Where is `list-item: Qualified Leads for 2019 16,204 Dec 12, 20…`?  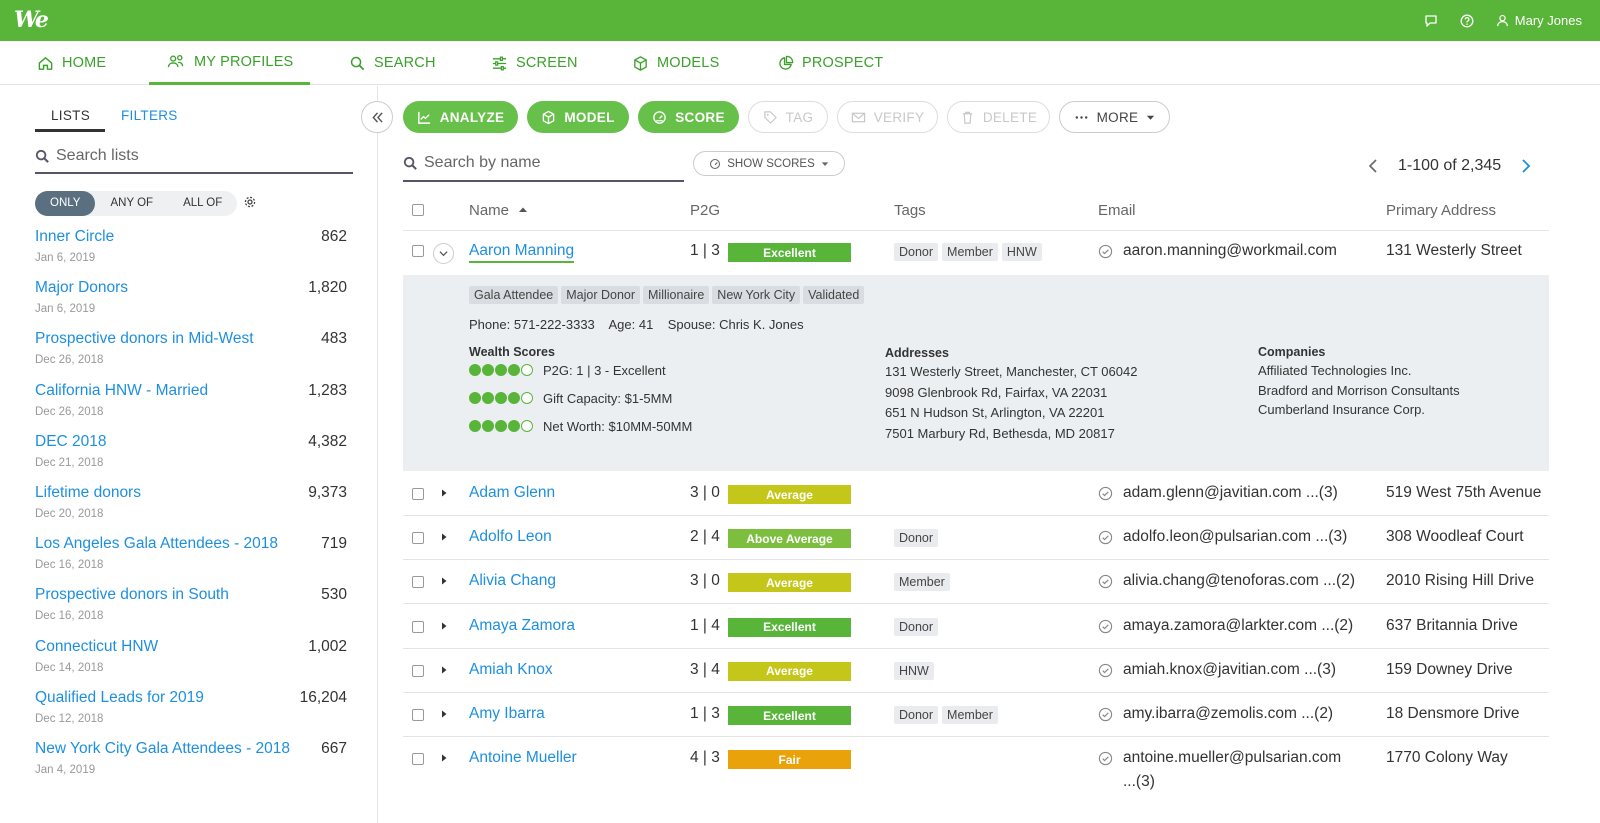
list-item: Qualified Leads for 2019 16,204 Dec 12, 20… is located at coordinates (191, 712).